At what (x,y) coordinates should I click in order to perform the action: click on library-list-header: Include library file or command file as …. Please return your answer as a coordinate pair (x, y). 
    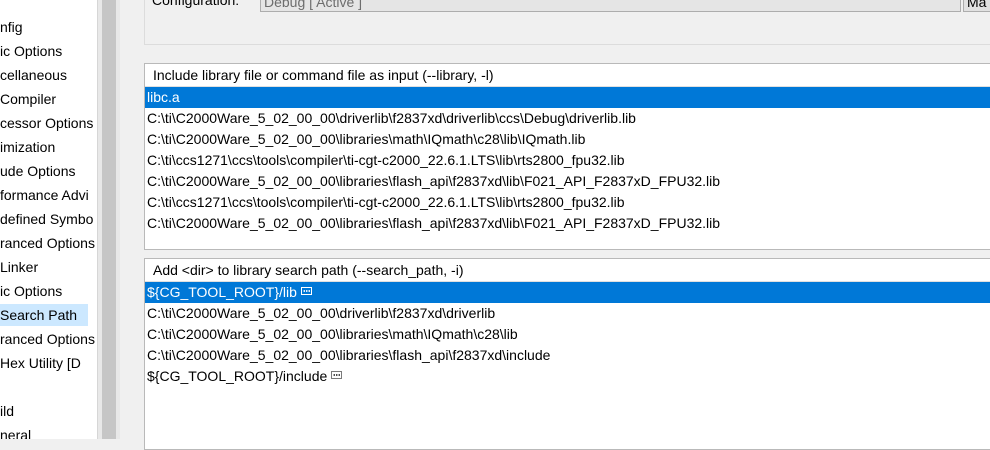
    Looking at the image, I should click on (567, 75).